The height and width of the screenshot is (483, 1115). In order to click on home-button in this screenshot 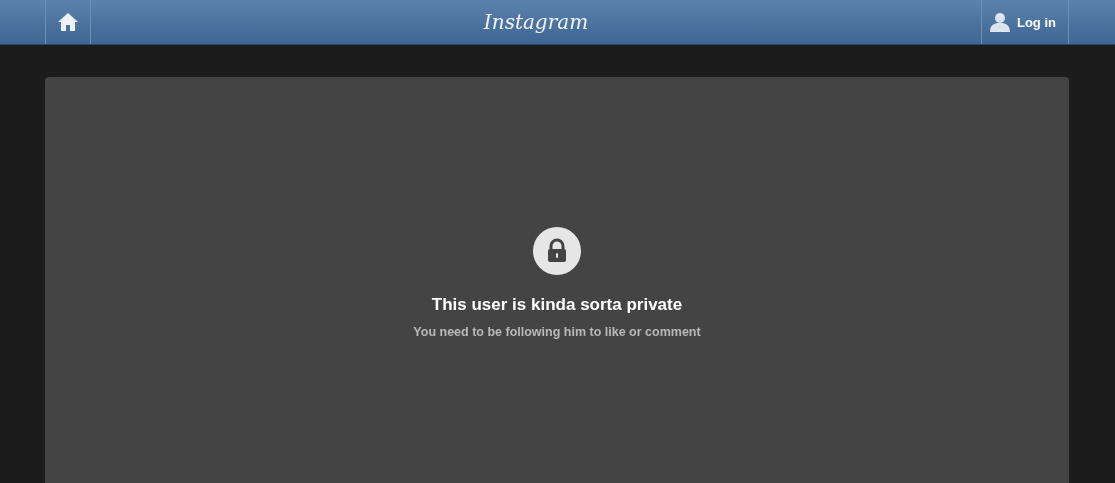, I will do `click(68, 22)`.